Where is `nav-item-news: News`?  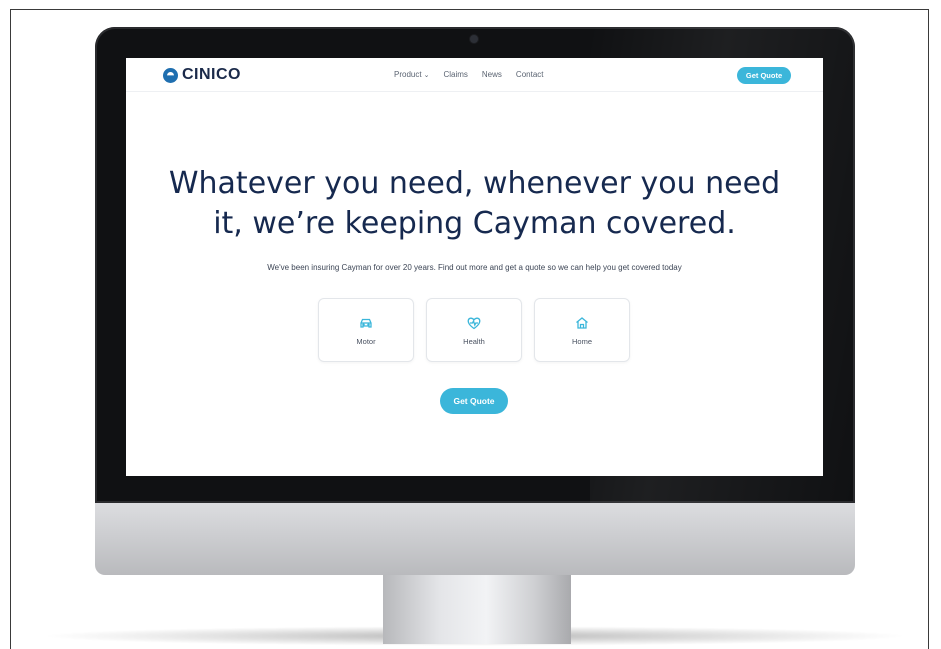 nav-item-news: News is located at coordinates (492, 74).